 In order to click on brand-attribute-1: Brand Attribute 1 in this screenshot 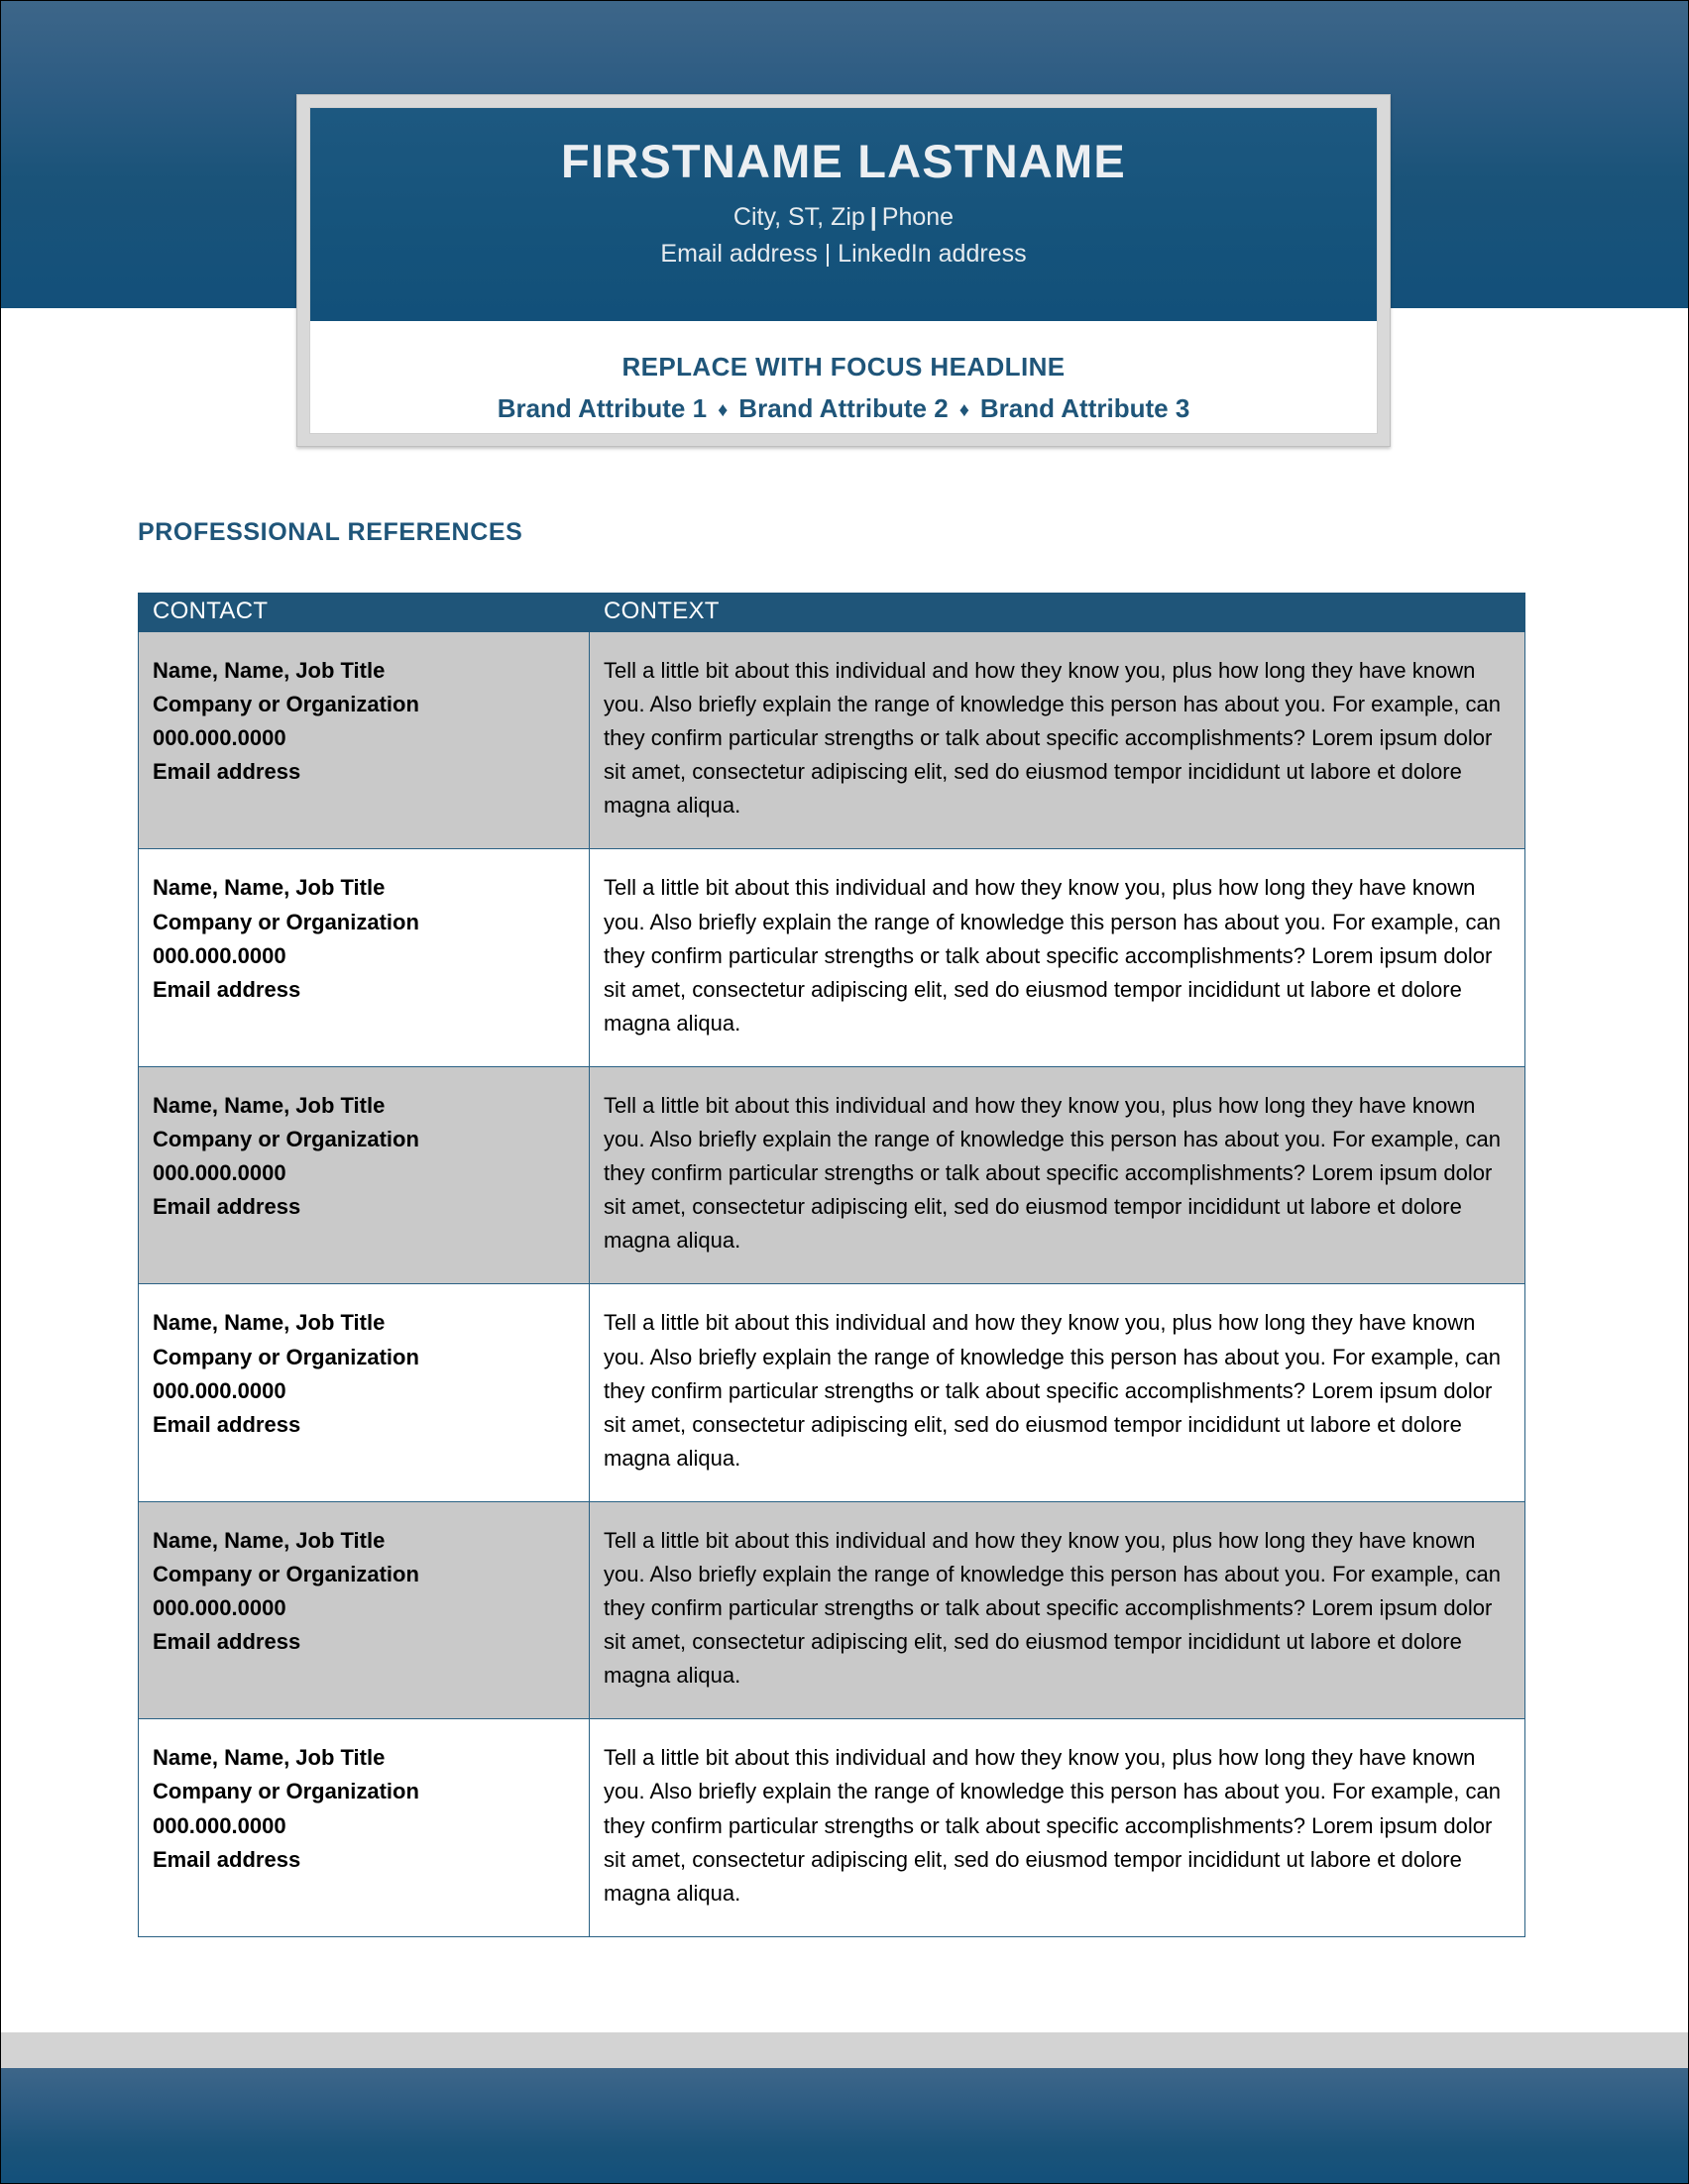, I will do `click(602, 407)`.